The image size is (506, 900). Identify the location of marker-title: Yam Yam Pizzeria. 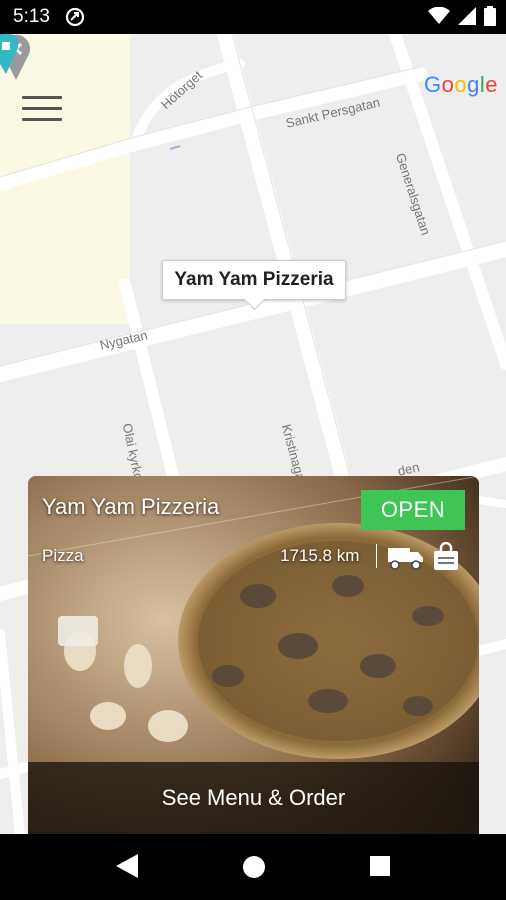
(254, 279).